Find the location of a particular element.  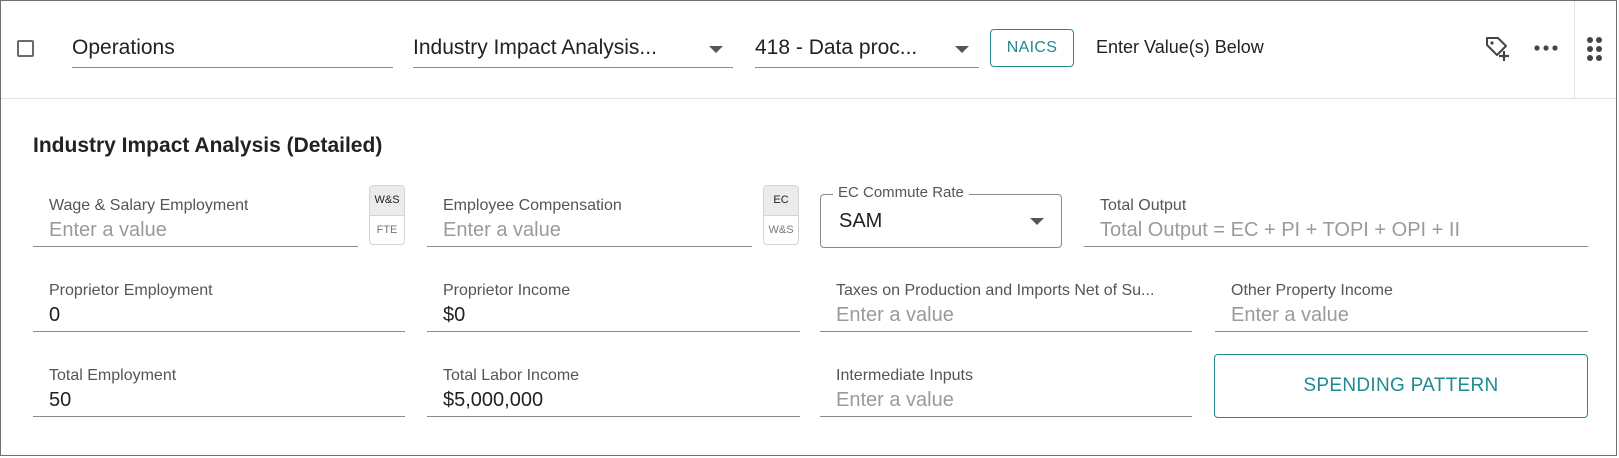

proprietor-income-field: Proprietor Income $0 is located at coordinates (613, 305).